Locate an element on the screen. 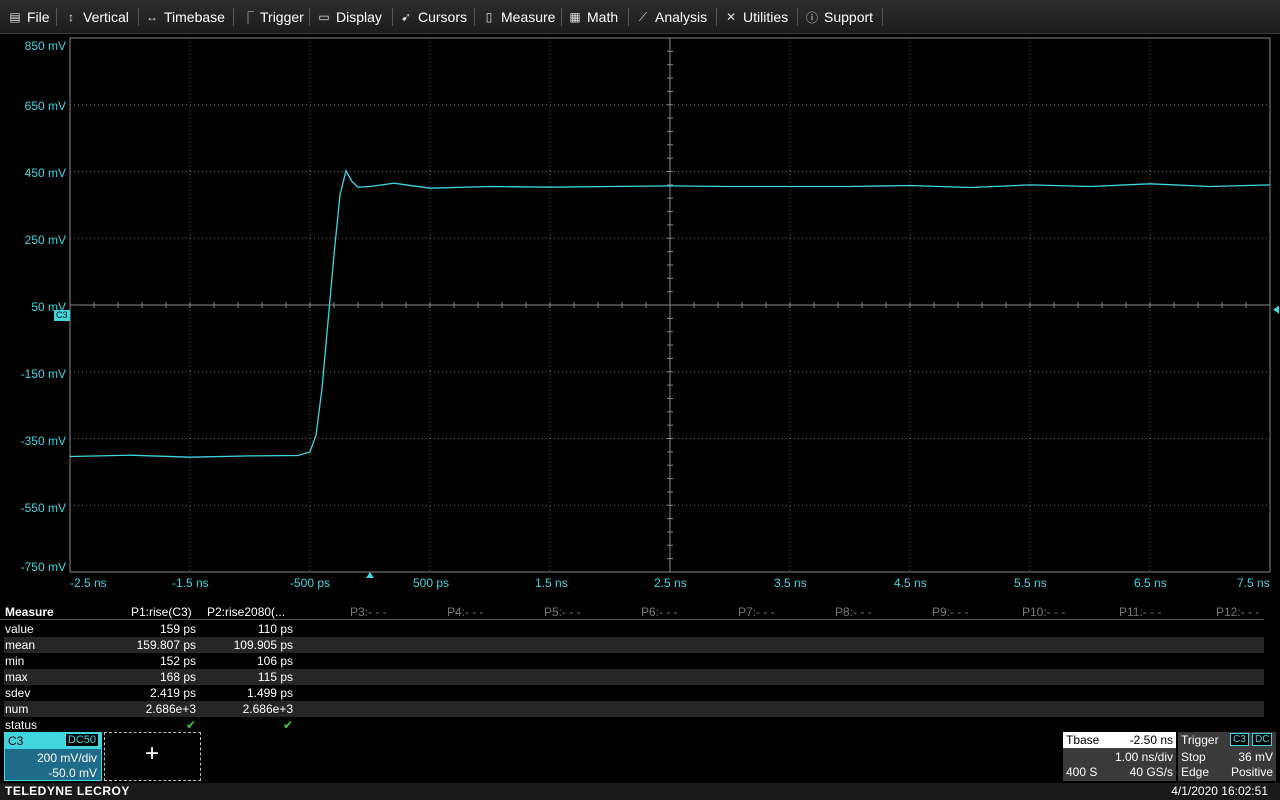 This screenshot has height=800, width=1280. menu-timebase: ↔ Timebase is located at coordinates (185, 17).